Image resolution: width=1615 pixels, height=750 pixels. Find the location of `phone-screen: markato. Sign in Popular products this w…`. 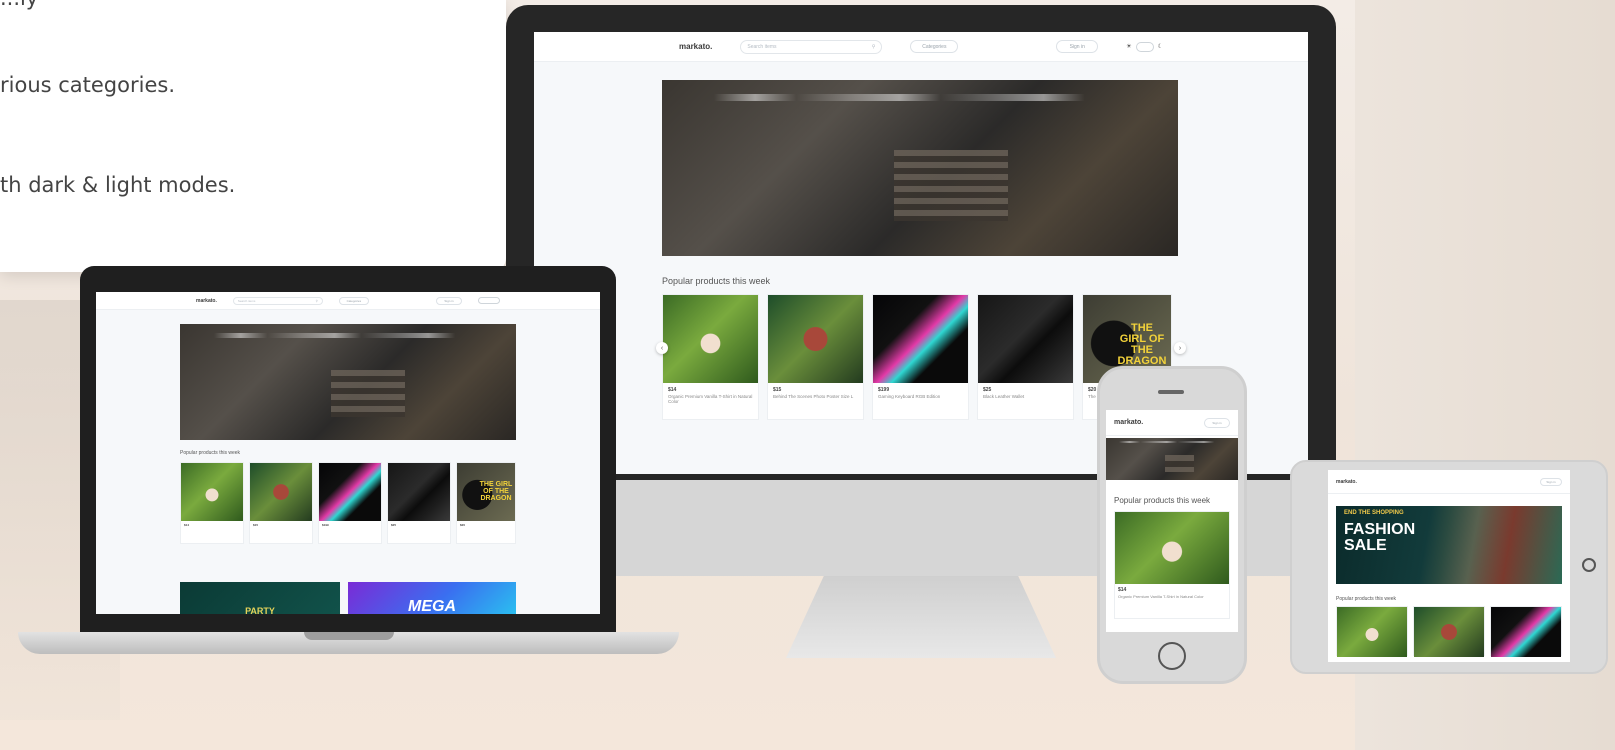

phone-screen: markato. Sign in Popular products this w… is located at coordinates (1172, 521).